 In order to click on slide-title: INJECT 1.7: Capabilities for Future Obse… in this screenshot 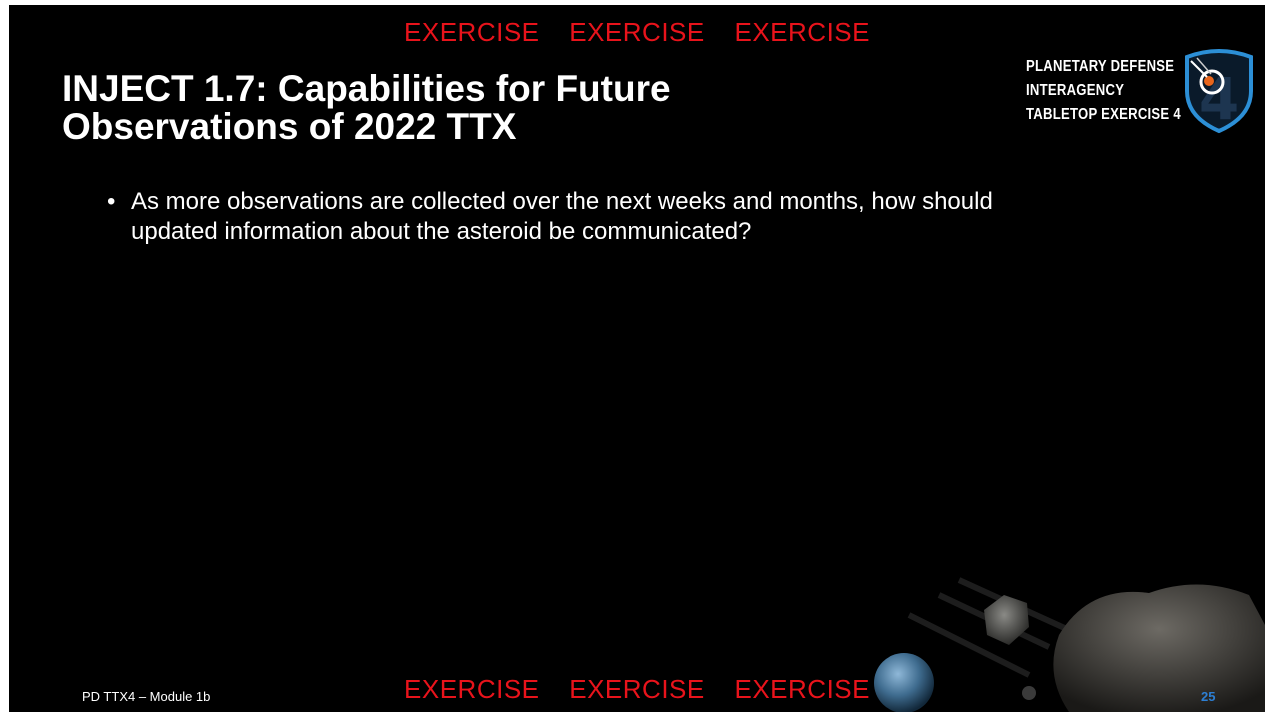, I will do `click(482, 108)`.